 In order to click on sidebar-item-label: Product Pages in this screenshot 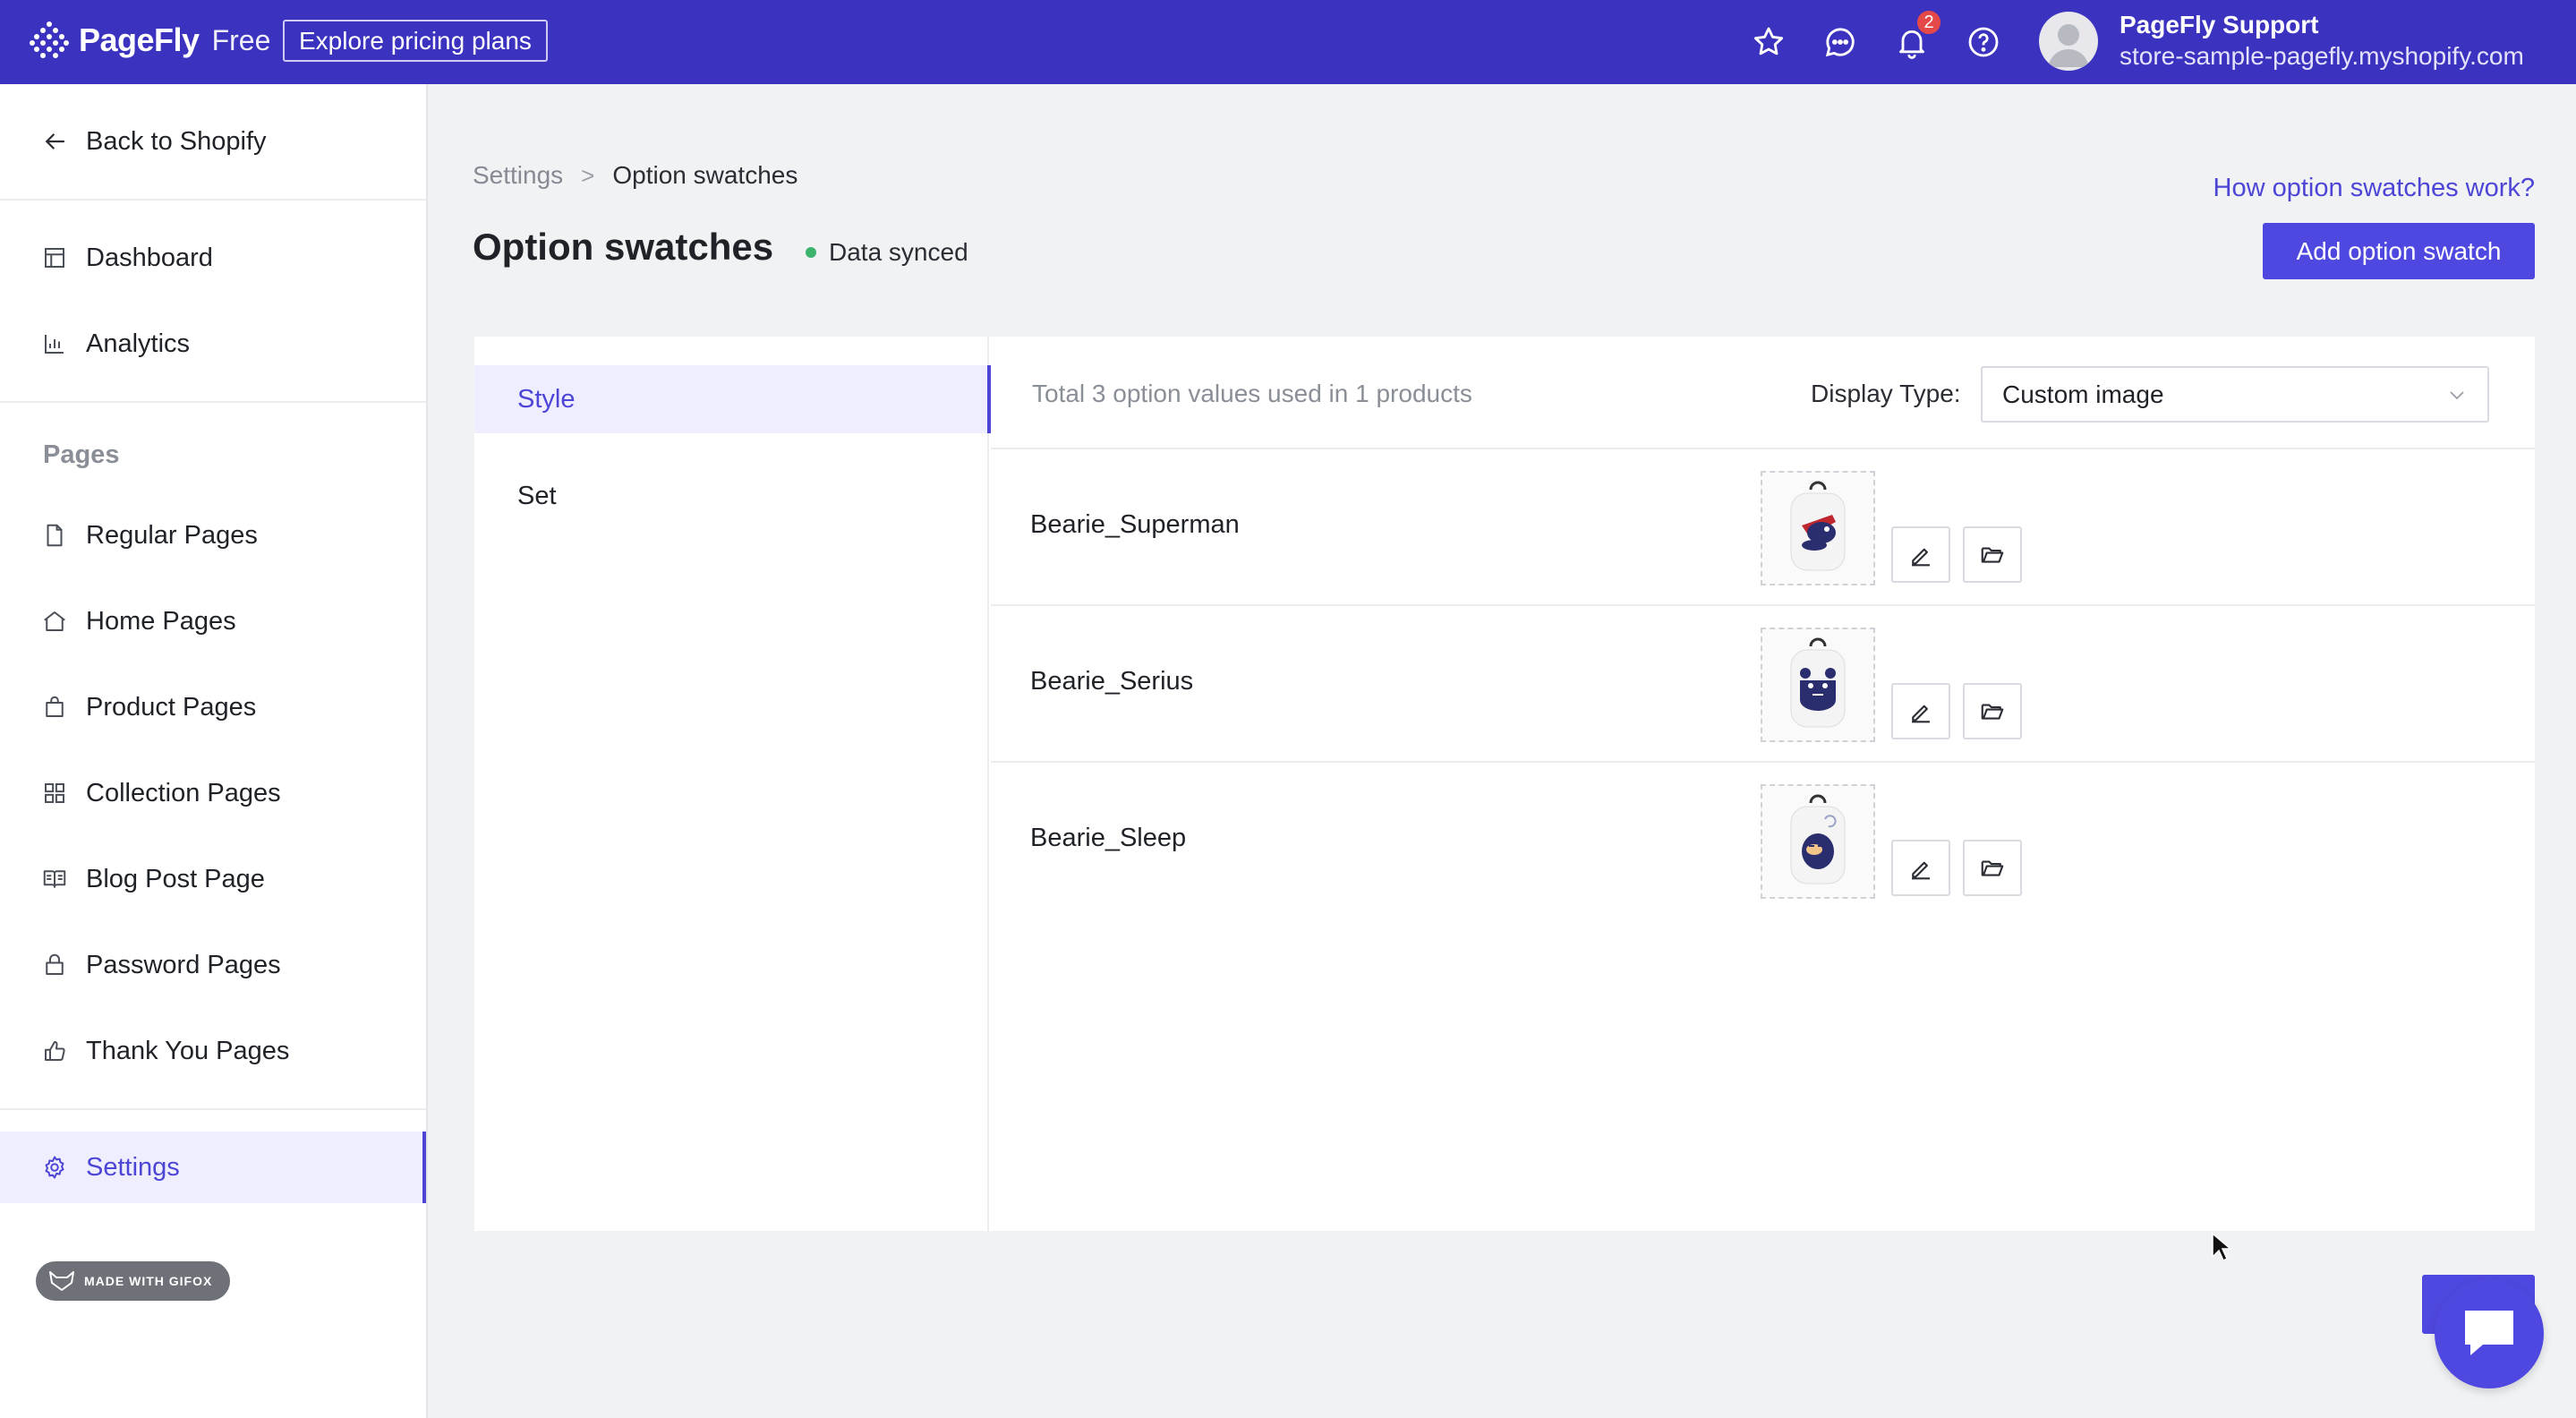, I will do `click(171, 707)`.